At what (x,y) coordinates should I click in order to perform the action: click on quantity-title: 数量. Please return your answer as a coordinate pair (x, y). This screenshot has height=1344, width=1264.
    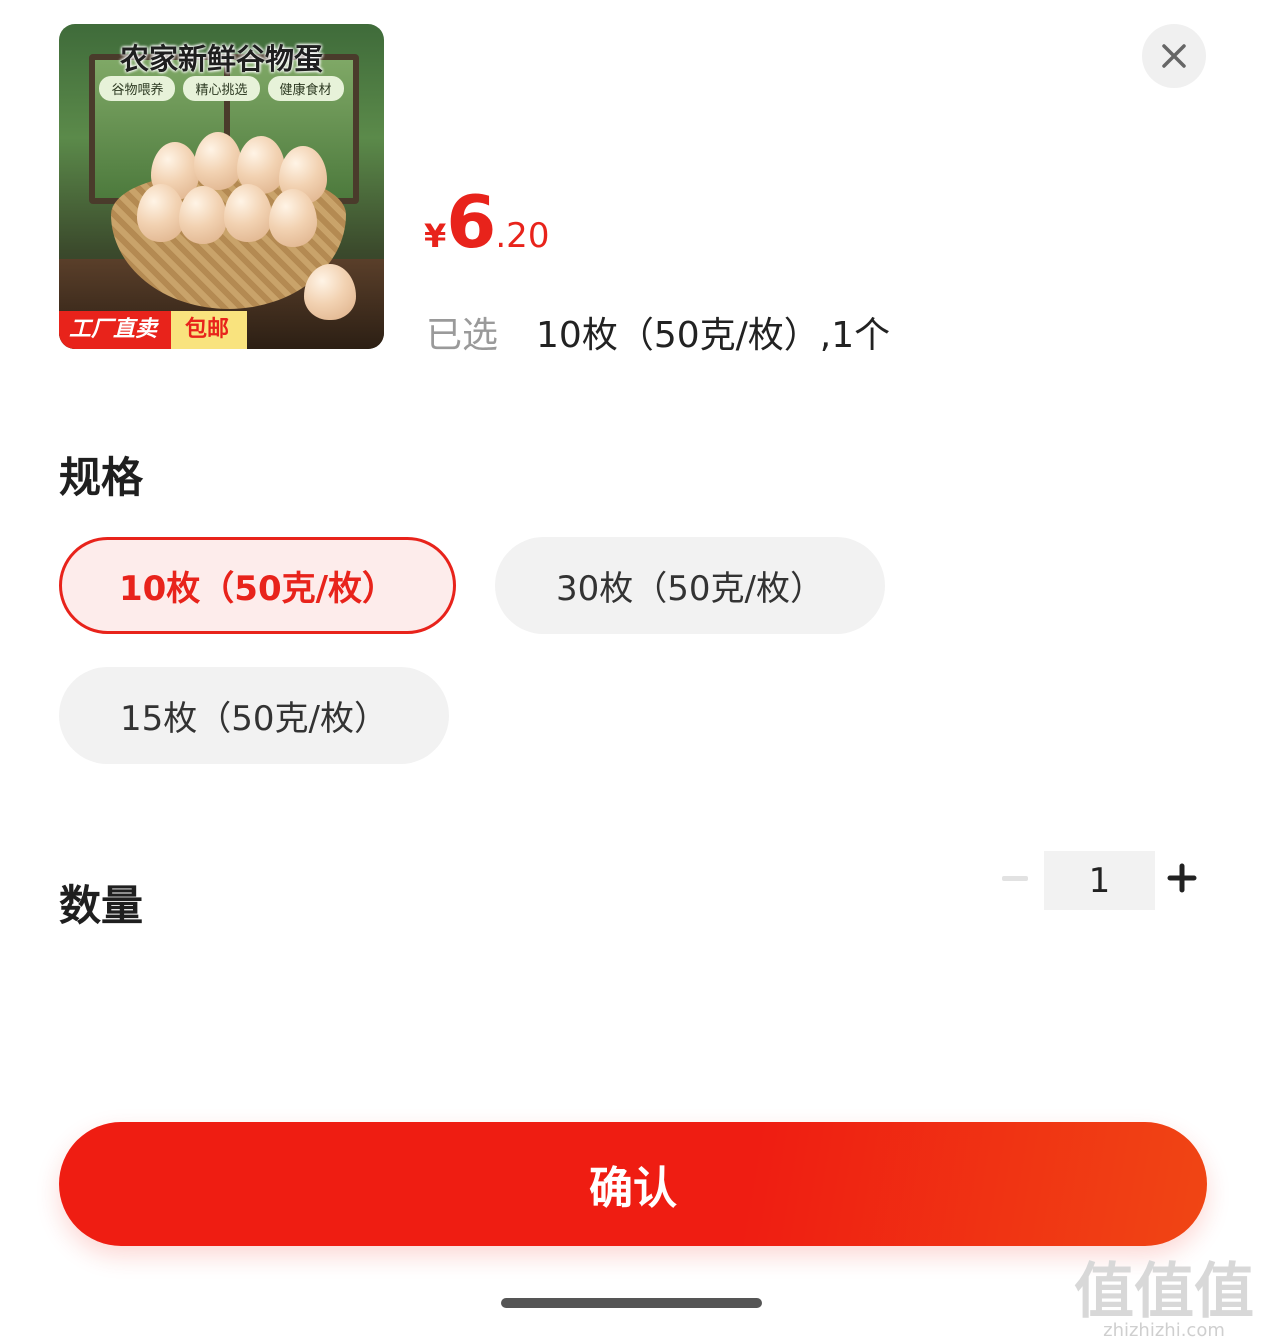
    Looking at the image, I should click on (101, 905).